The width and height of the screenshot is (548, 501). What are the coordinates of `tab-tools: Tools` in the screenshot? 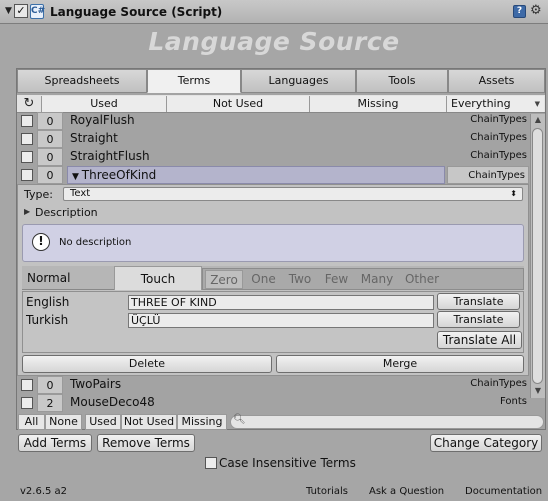 It's located at (402, 81).